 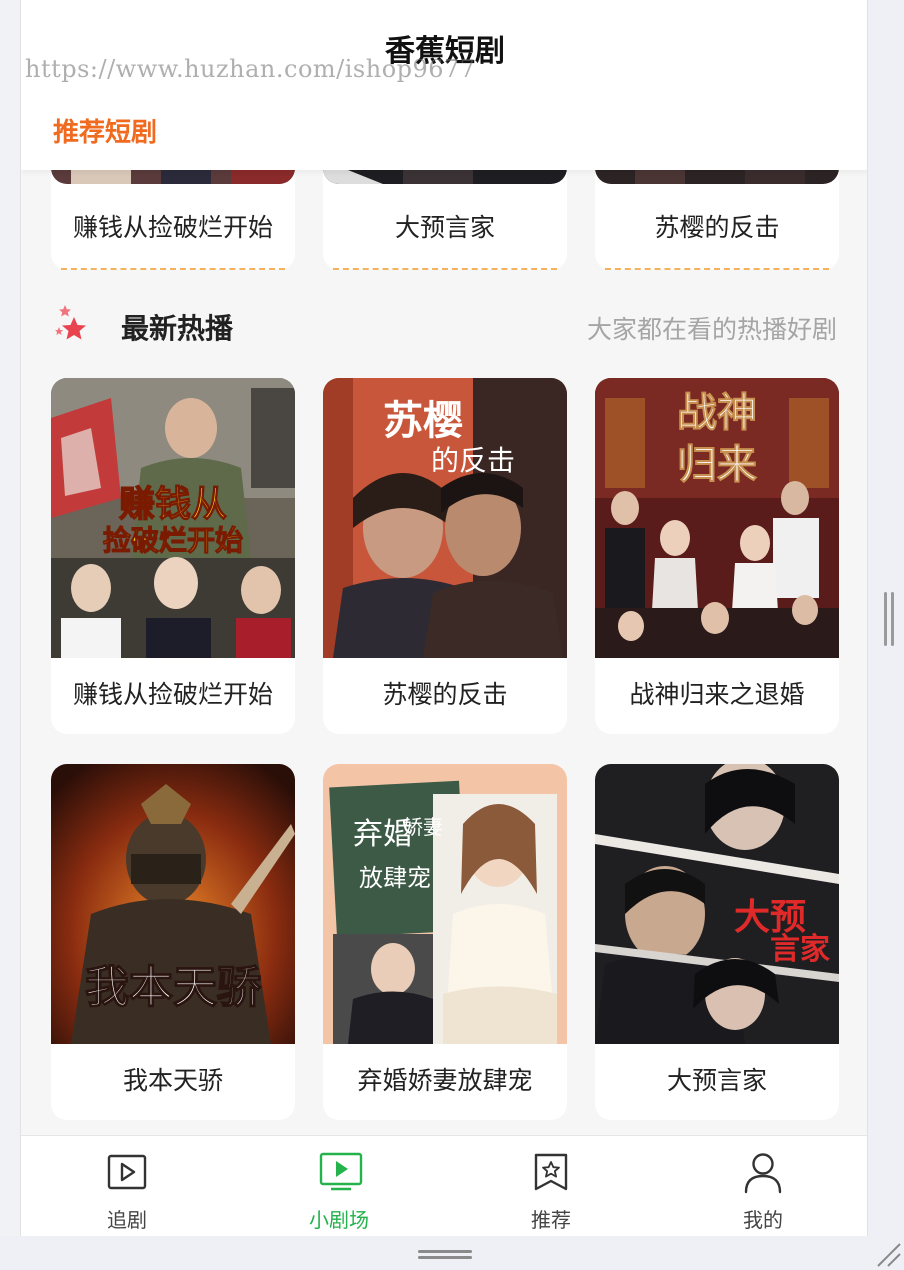 I want to click on drama-card: 大预 言家 大预言家, so click(x=717, y=942).